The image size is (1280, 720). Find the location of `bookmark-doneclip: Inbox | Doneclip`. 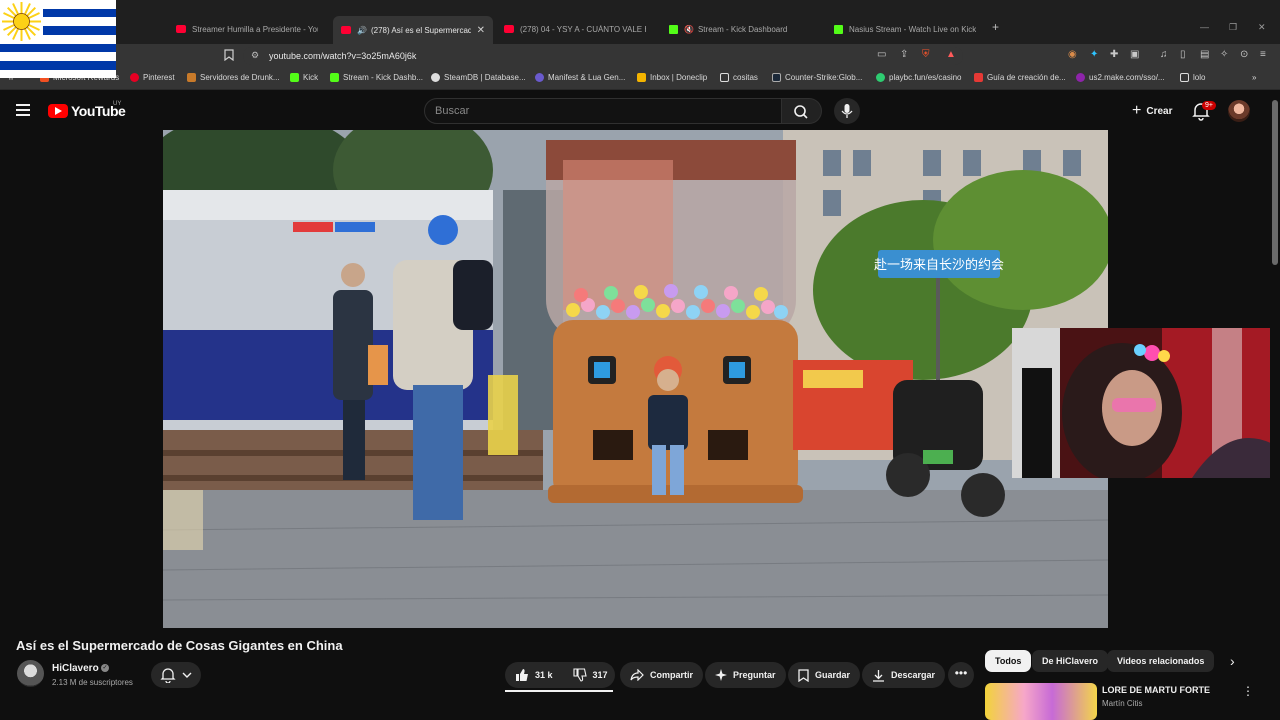

bookmark-doneclip: Inbox | Doneclip is located at coordinates (672, 77).